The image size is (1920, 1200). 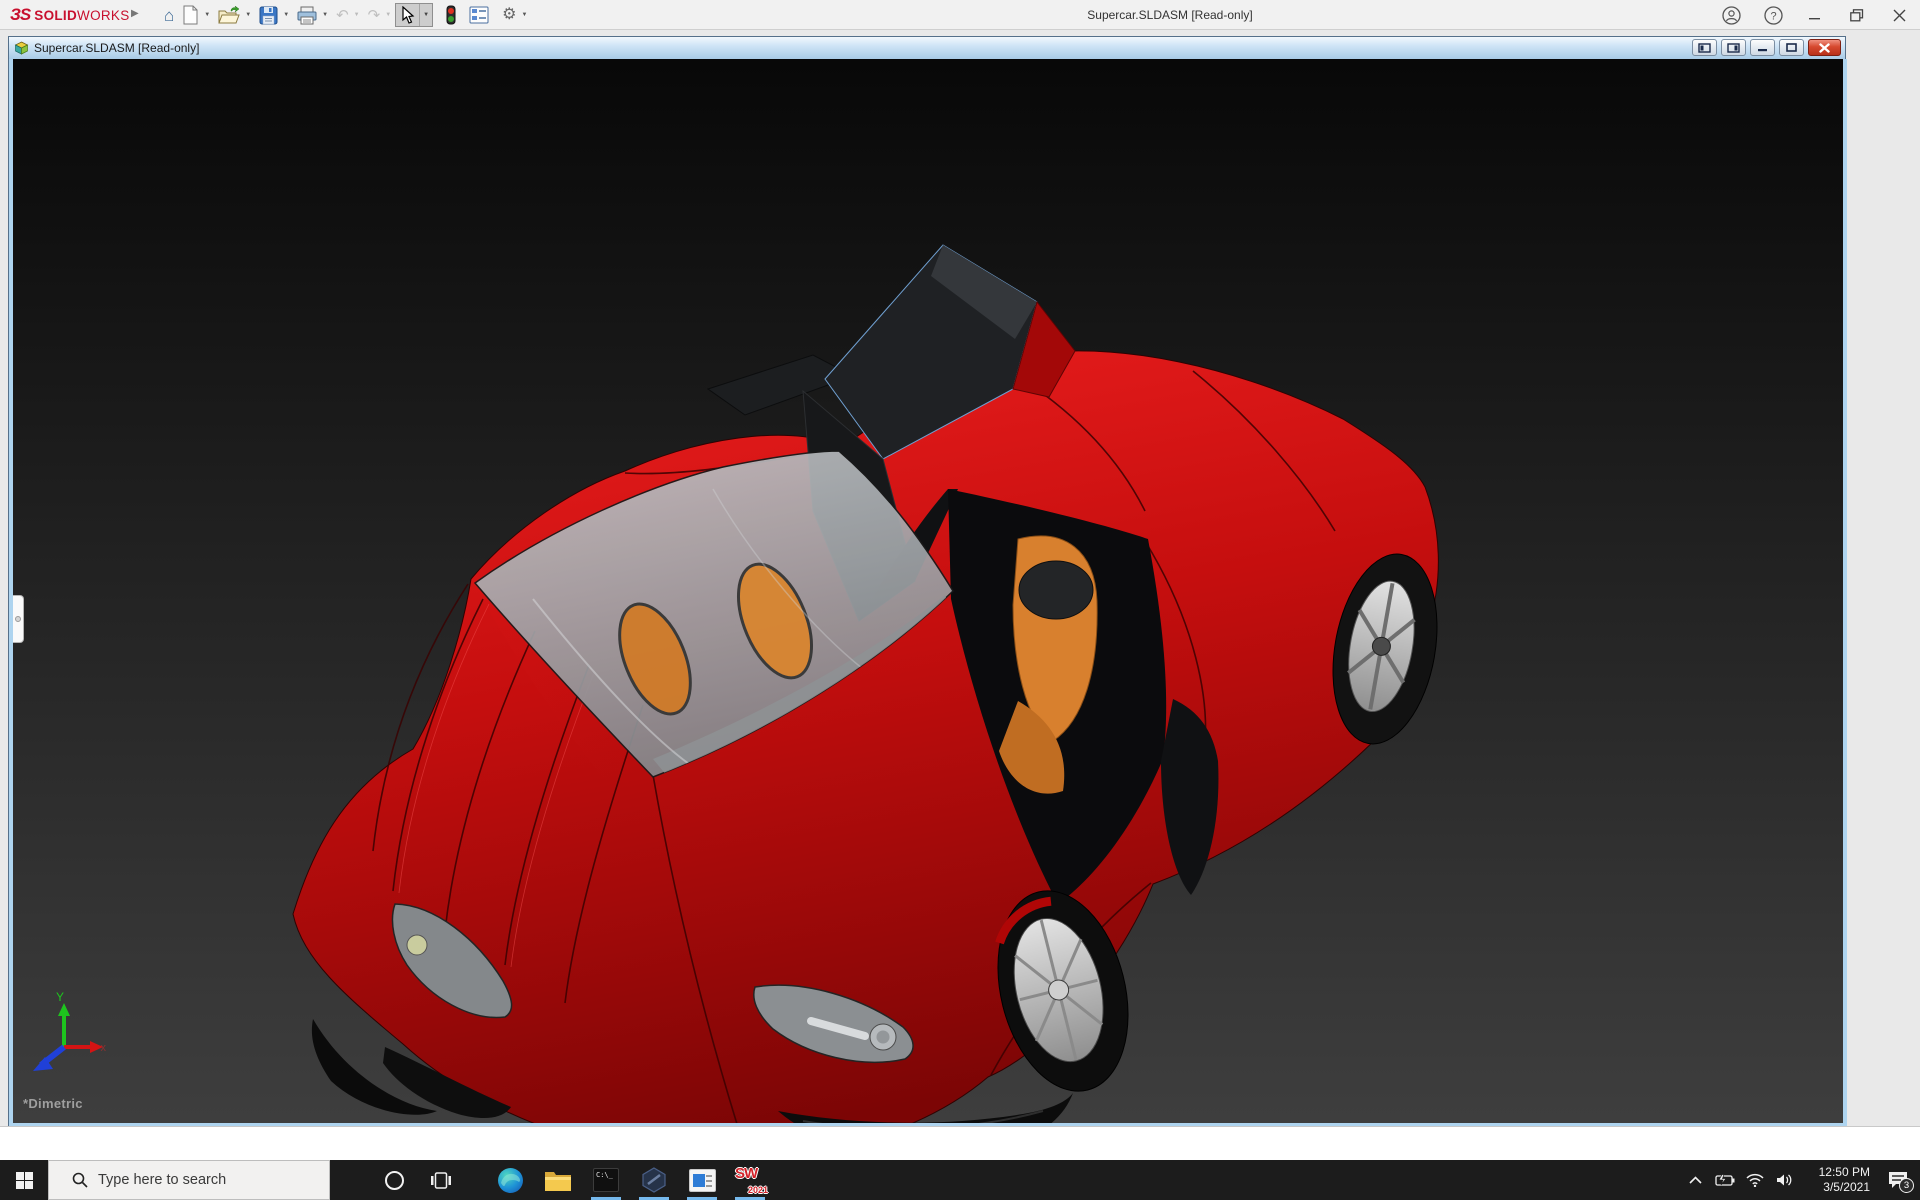 I want to click on select-dropdown-icon: ▼, so click(x=425, y=15).